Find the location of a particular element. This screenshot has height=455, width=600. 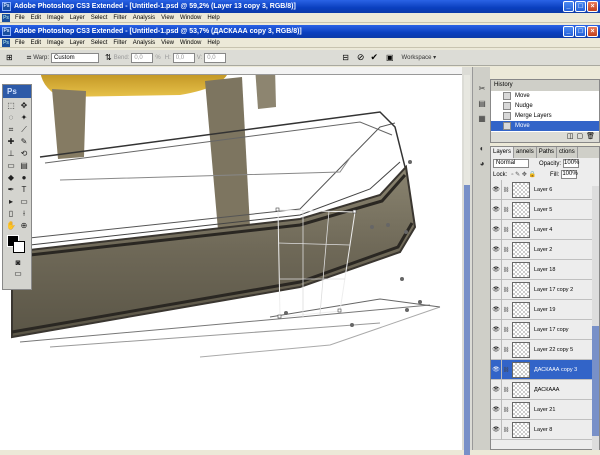

hand-tool-icon: ✋ is located at coordinates (11, 225).